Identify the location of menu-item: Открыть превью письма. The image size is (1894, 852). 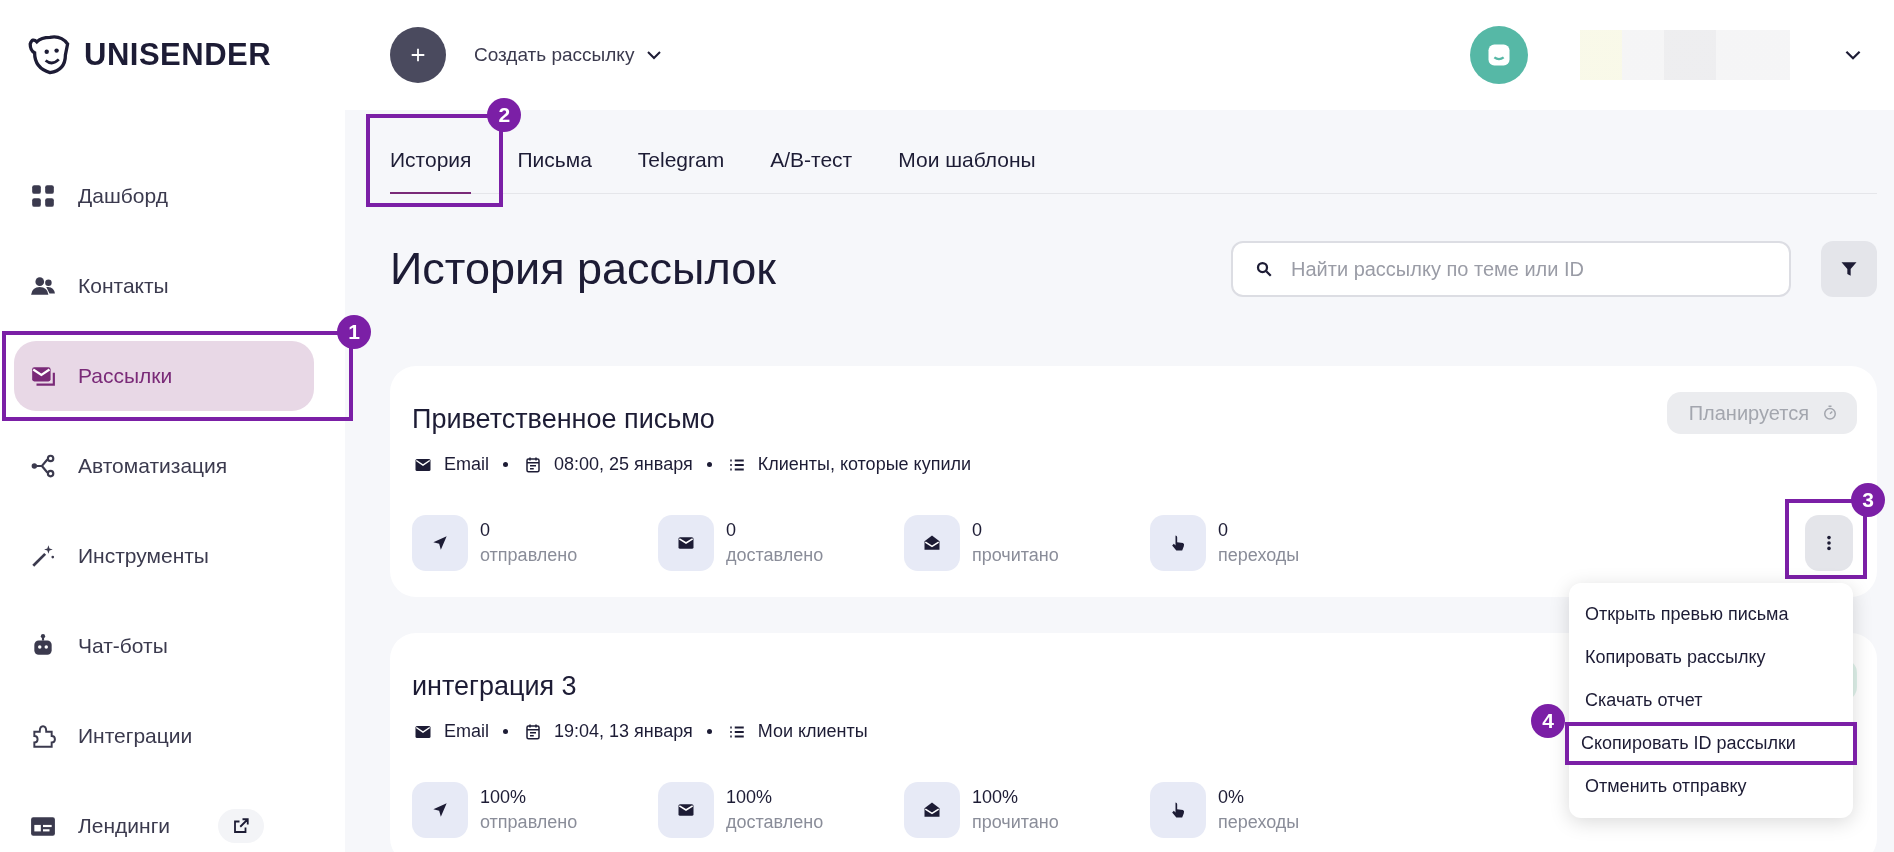
(1711, 614).